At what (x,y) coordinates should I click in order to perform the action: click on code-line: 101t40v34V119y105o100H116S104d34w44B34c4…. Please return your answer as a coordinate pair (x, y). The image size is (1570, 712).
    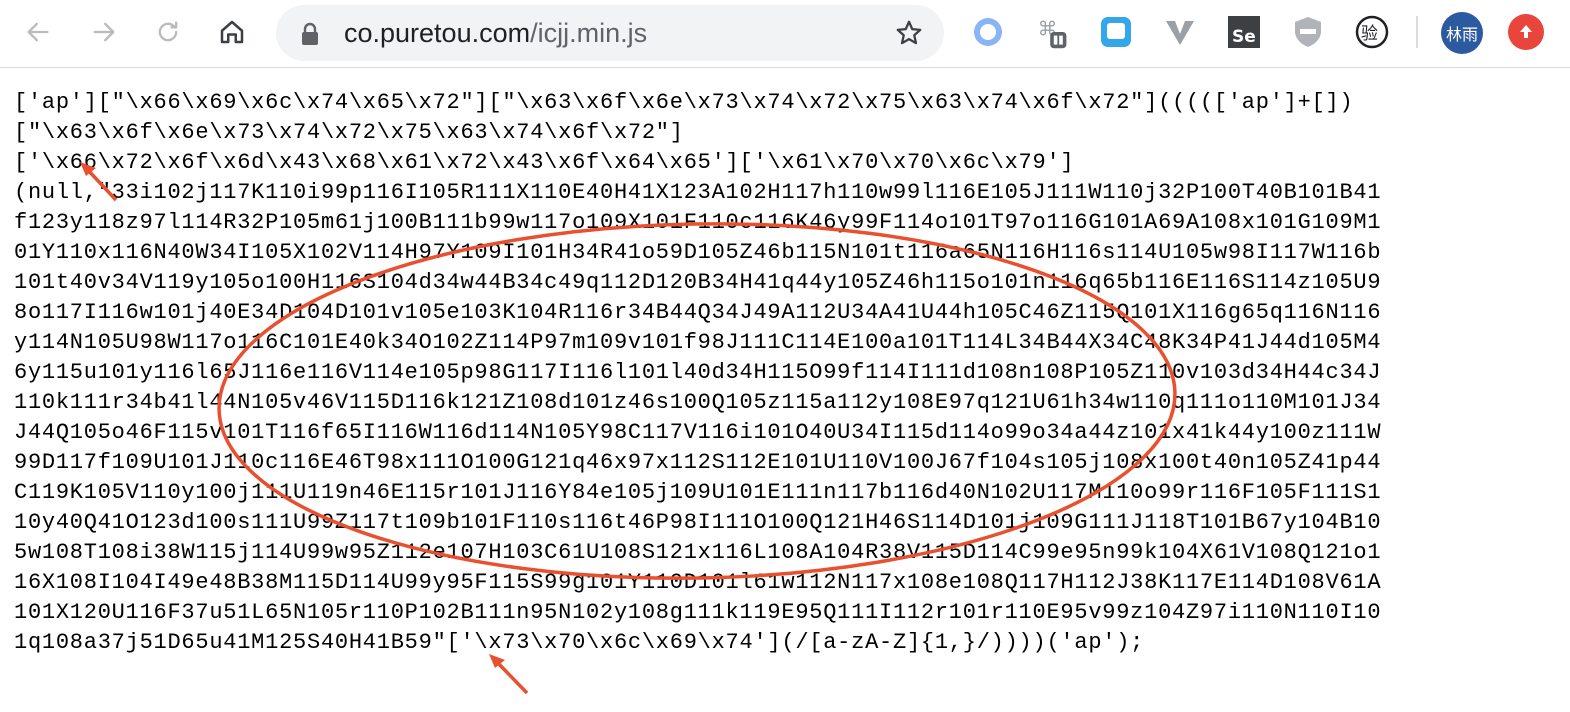
    Looking at the image, I should click on (698, 282).